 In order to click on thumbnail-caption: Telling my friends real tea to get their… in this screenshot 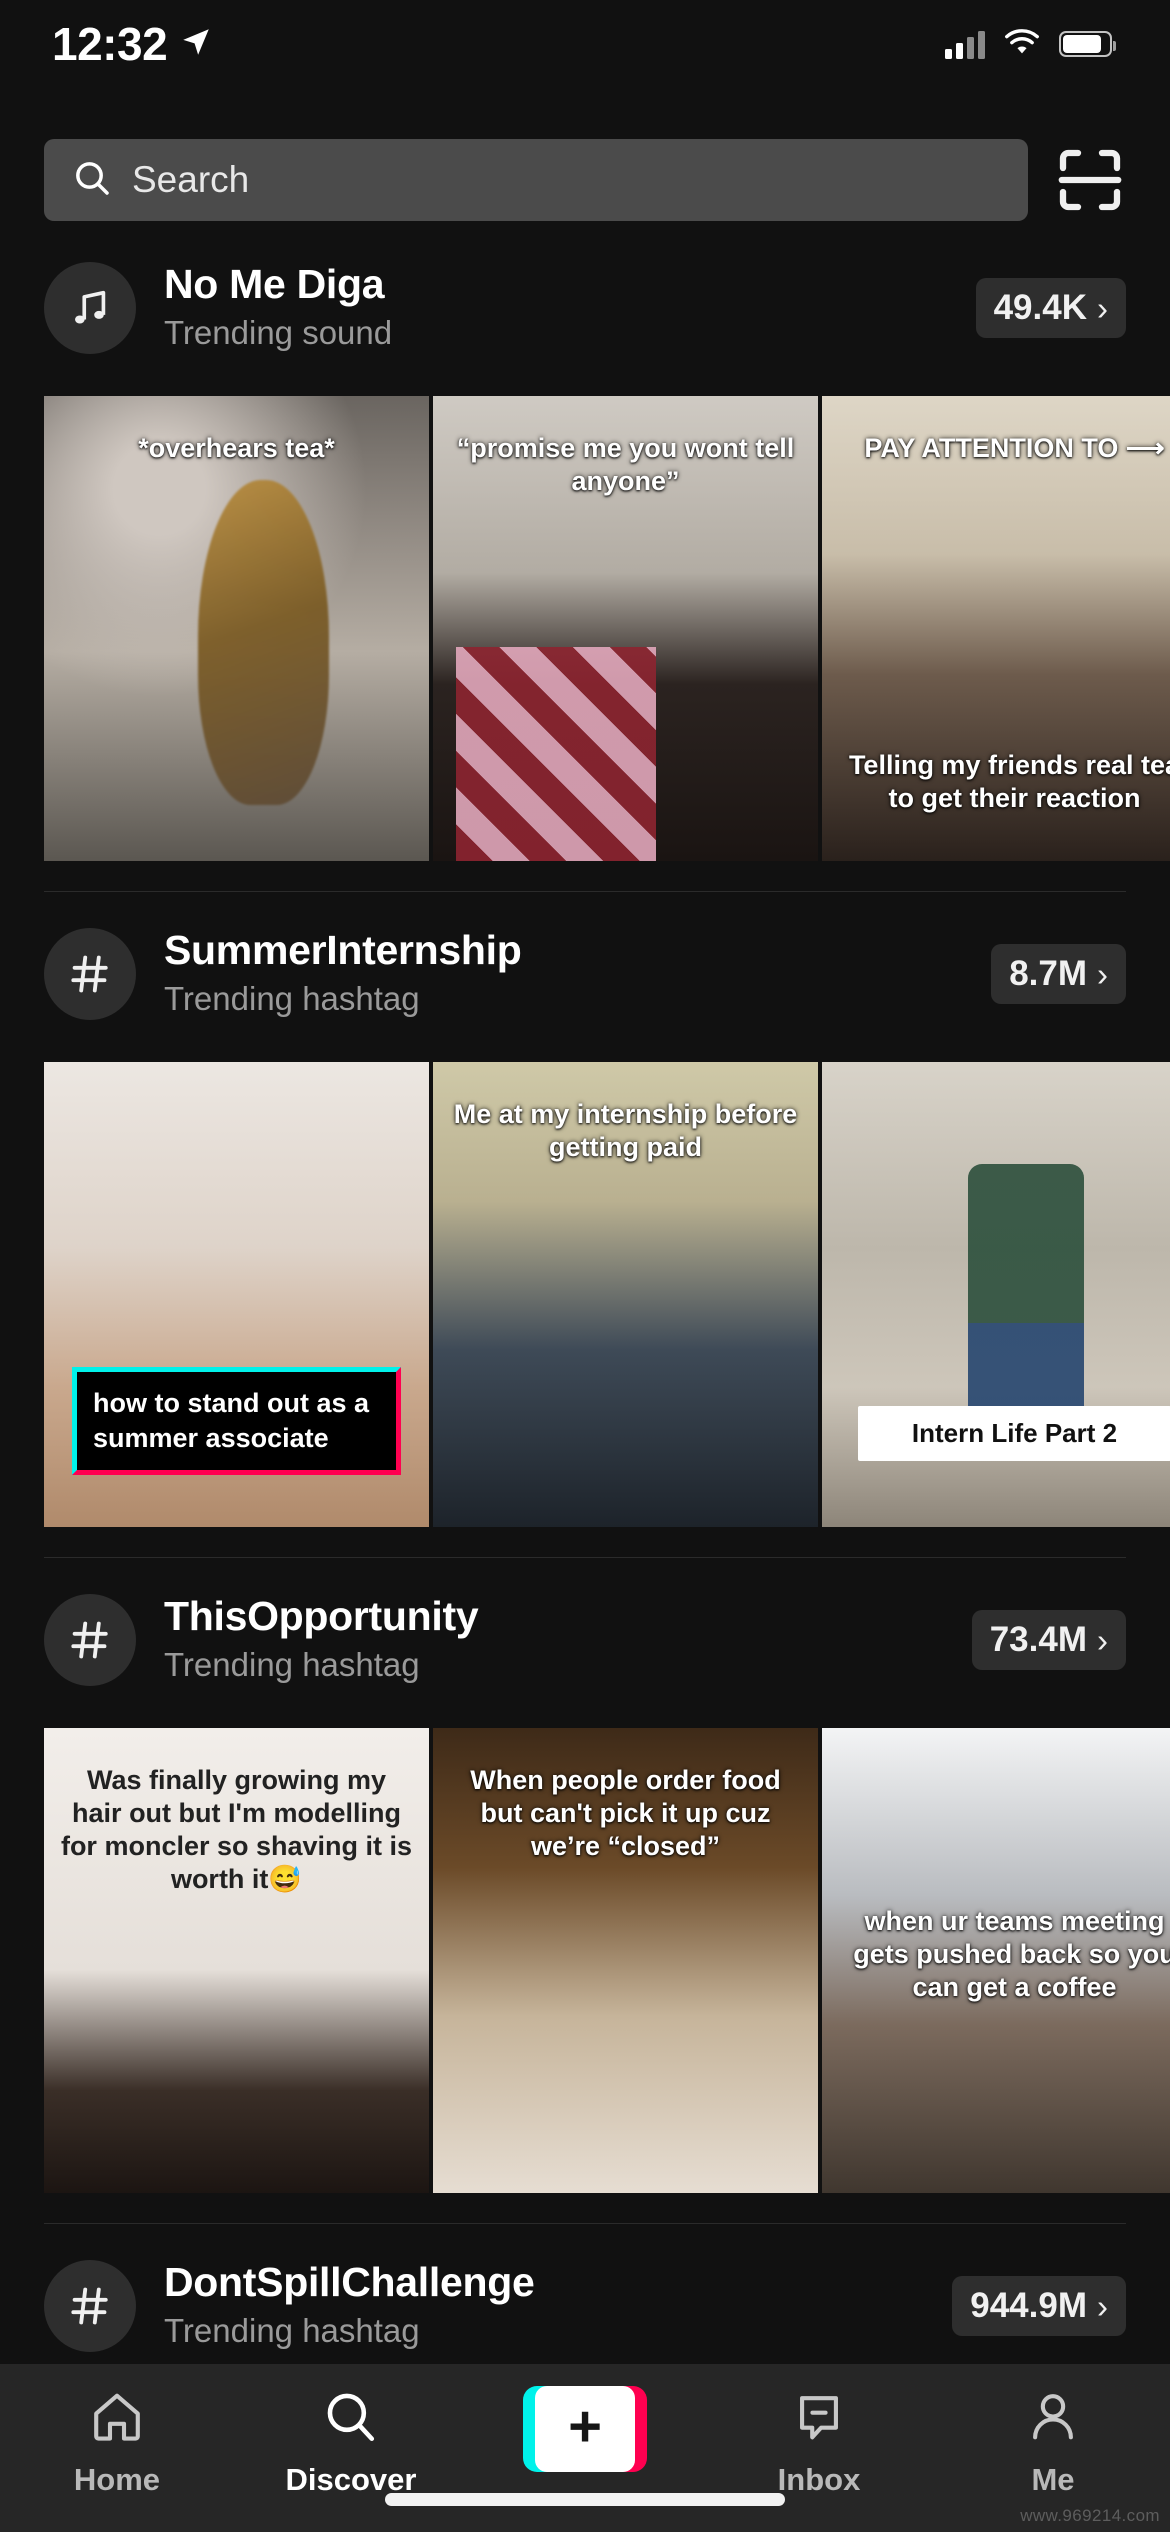, I will do `click(1009, 782)`.